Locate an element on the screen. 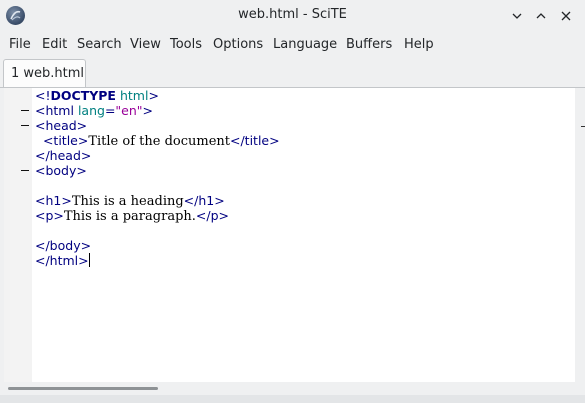 The width and height of the screenshot is (585, 403). minimize-button is located at coordinates (517, 16).